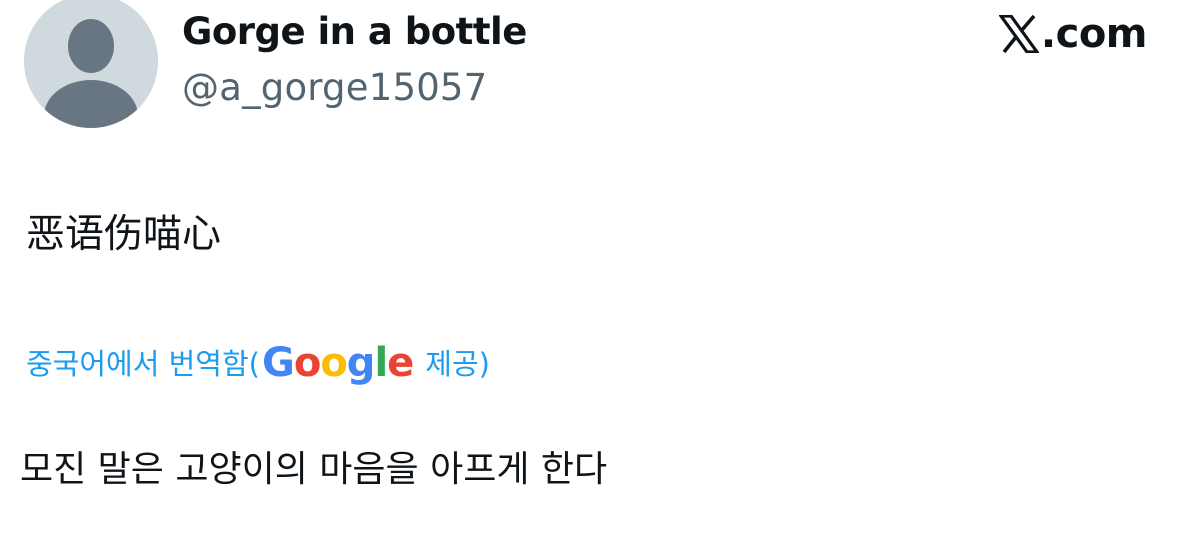 The height and width of the screenshot is (538, 1199). I want to click on google-logo: G o o g l e, so click(337, 363).